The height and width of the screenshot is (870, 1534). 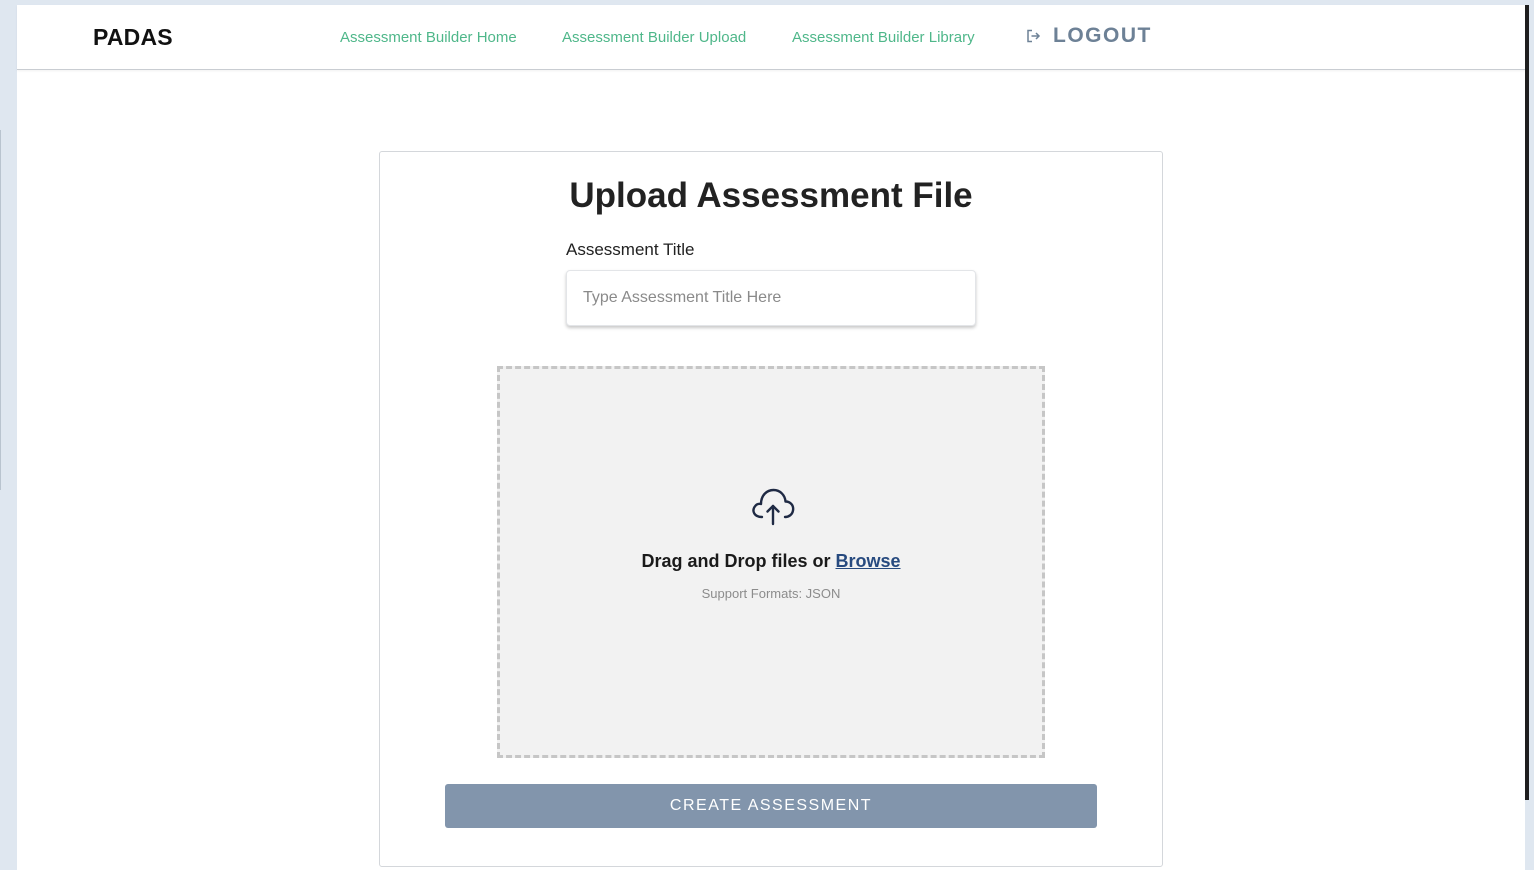 I want to click on brand-logo: PADAS, so click(x=133, y=37).